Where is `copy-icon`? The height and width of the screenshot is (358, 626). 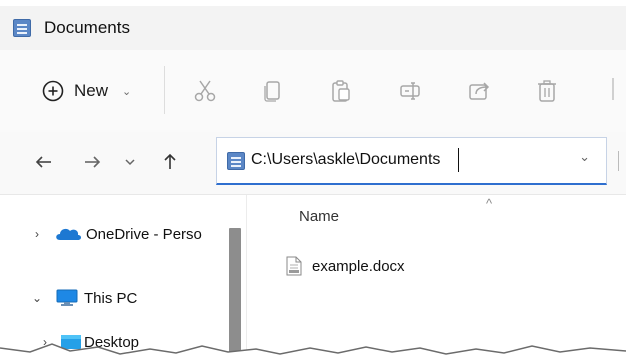 copy-icon is located at coordinates (272, 91).